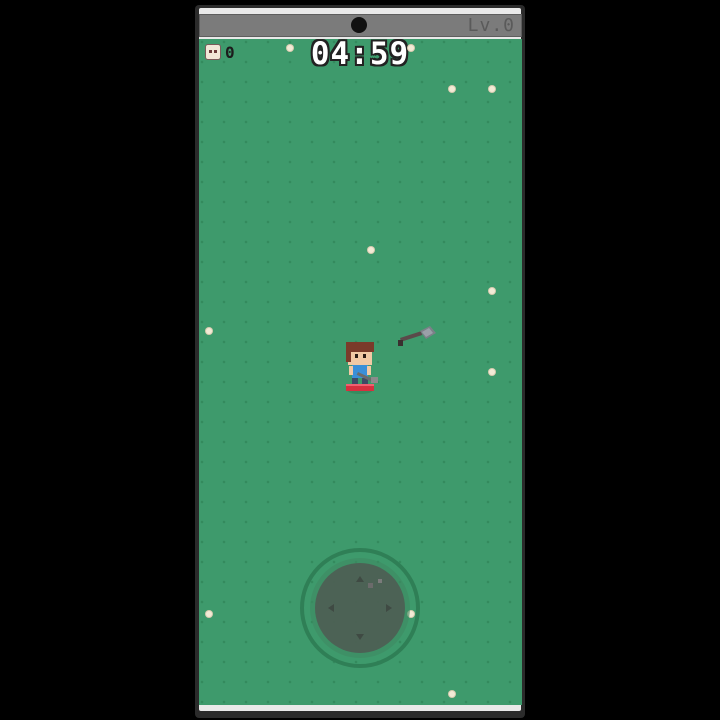 Image resolution: width=720 pixels, height=720 pixels. What do you see at coordinates (360, 54) in the screenshot?
I see `game-timer: 04:59` at bounding box center [360, 54].